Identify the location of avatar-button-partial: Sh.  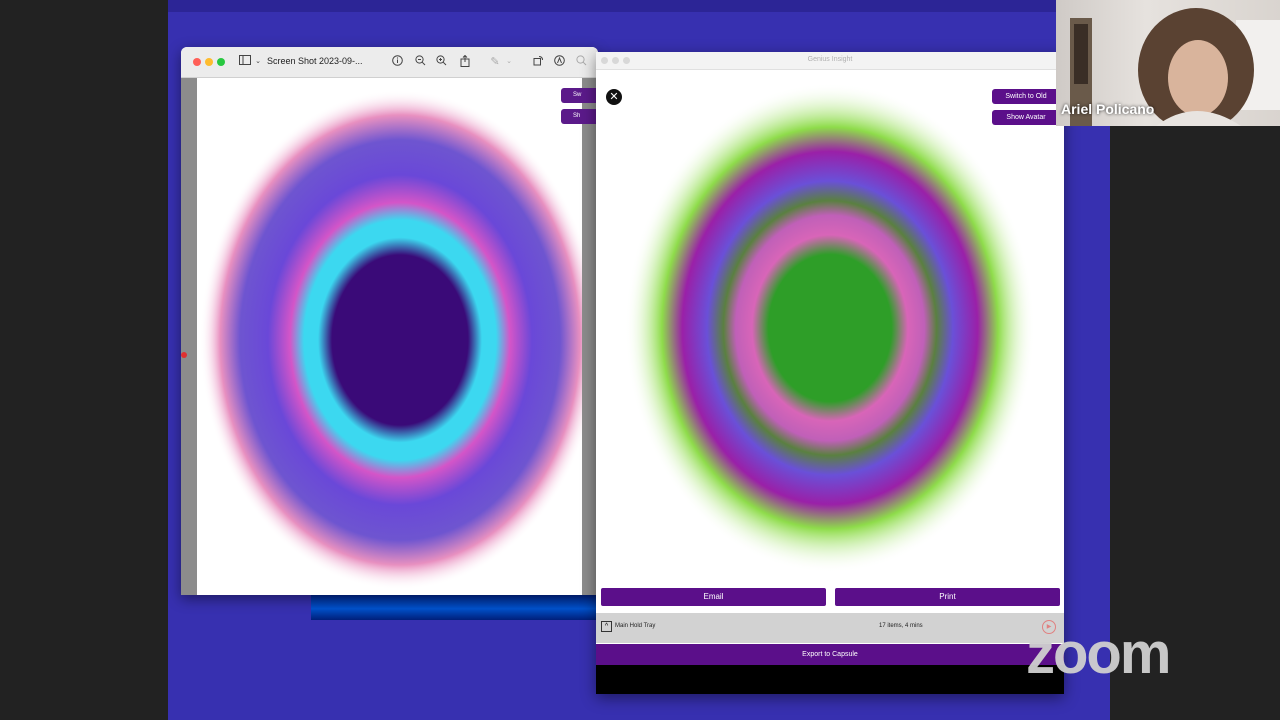
(579, 116).